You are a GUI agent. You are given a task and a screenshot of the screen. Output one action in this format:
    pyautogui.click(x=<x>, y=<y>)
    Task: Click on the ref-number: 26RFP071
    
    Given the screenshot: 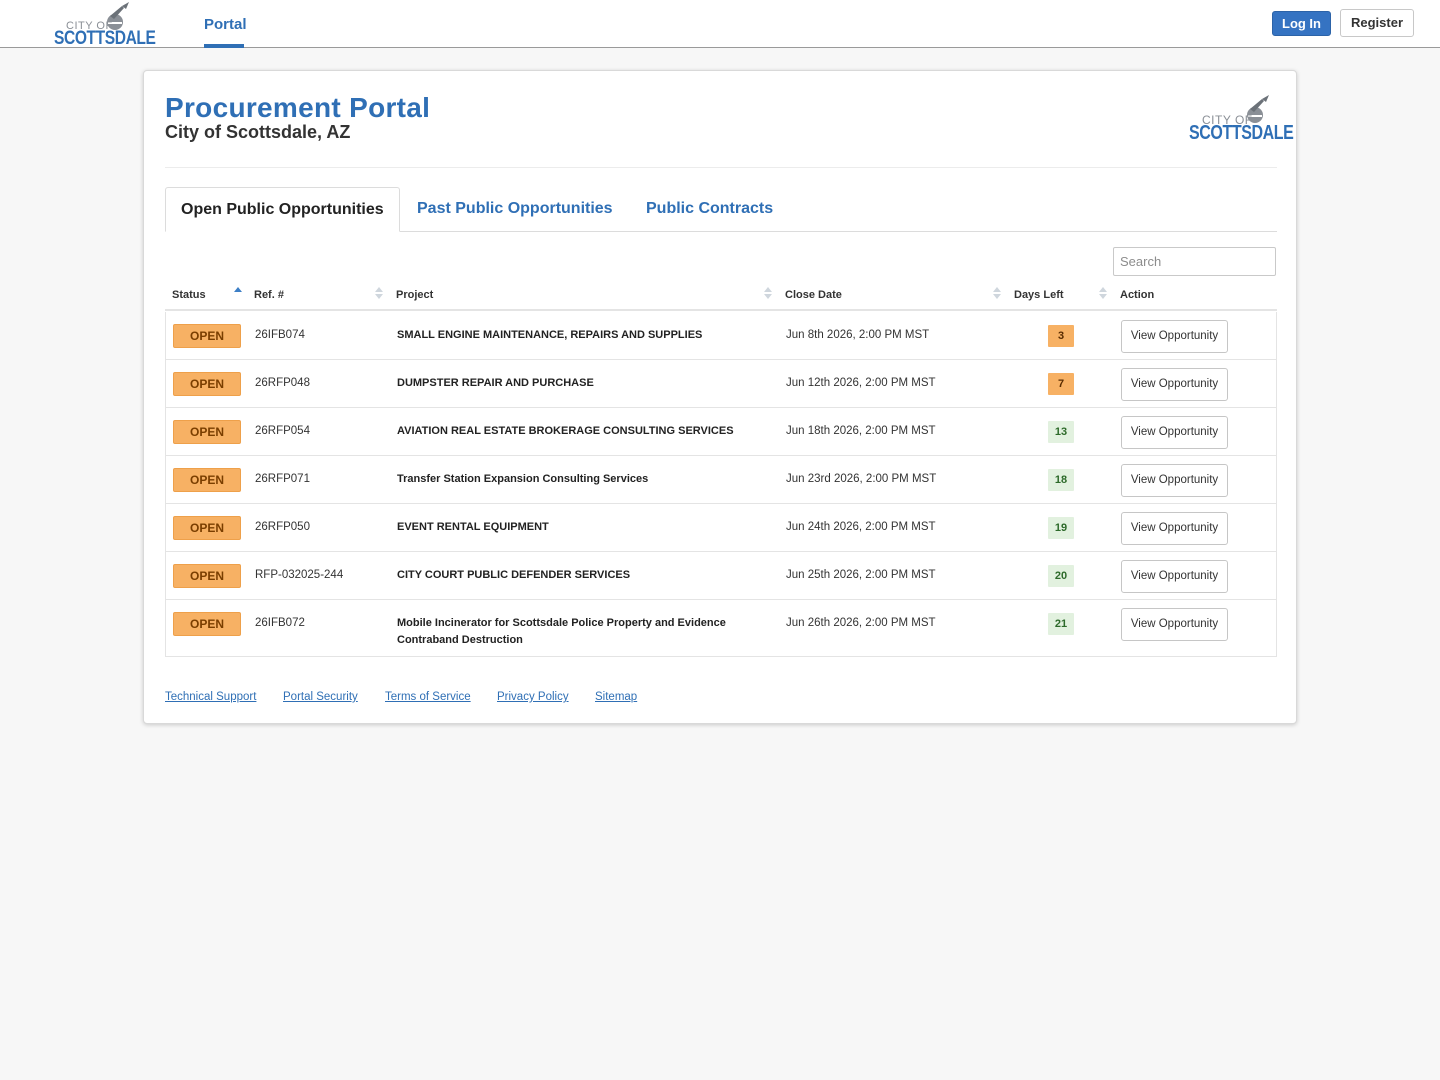 What is the action you would take?
    pyautogui.click(x=282, y=479)
    